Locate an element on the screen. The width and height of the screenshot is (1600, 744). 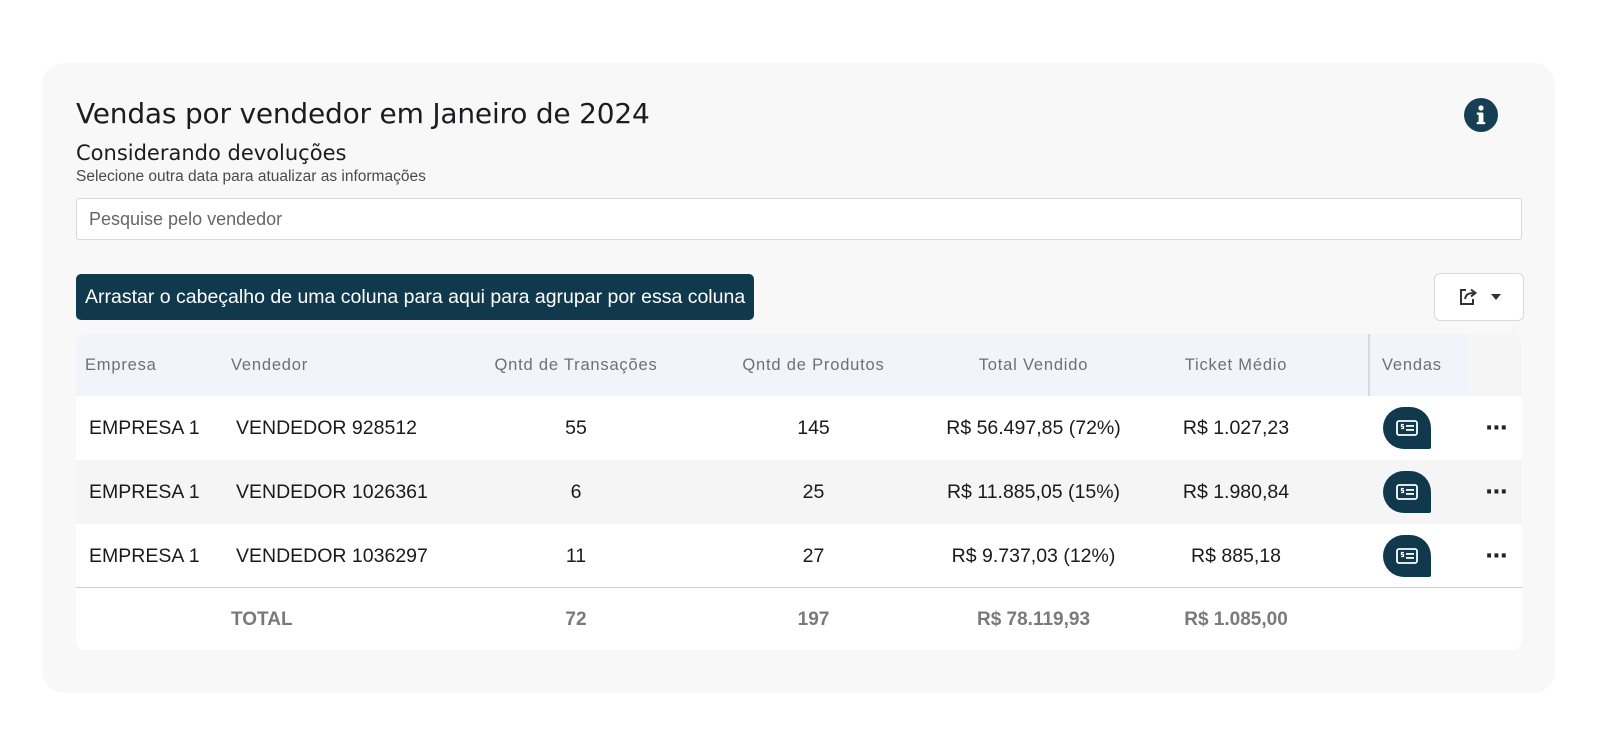
cell-produtos: 27 is located at coordinates (813, 555).